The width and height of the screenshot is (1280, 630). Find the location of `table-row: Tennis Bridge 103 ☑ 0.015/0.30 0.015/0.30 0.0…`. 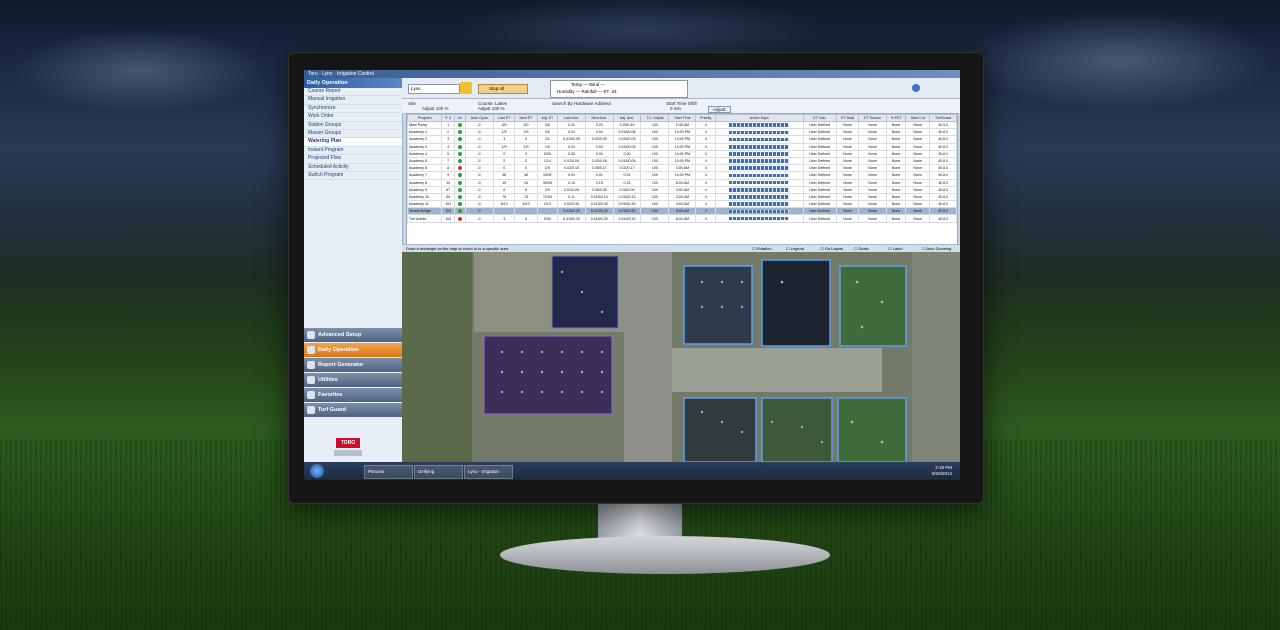

table-row: Tennis Bridge 103 ☑ 0.015/0.30 0.015/0.30 0.0… is located at coordinates (682, 211).